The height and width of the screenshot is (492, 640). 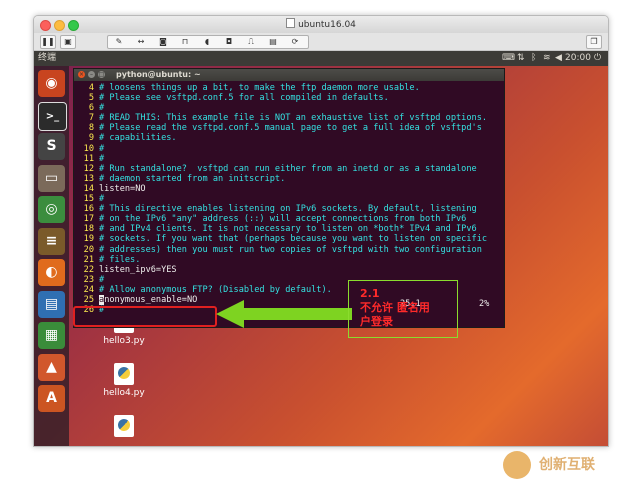 What do you see at coordinates (290, 260) in the screenshot?
I see `vim-line: 21 # files.` at bounding box center [290, 260].